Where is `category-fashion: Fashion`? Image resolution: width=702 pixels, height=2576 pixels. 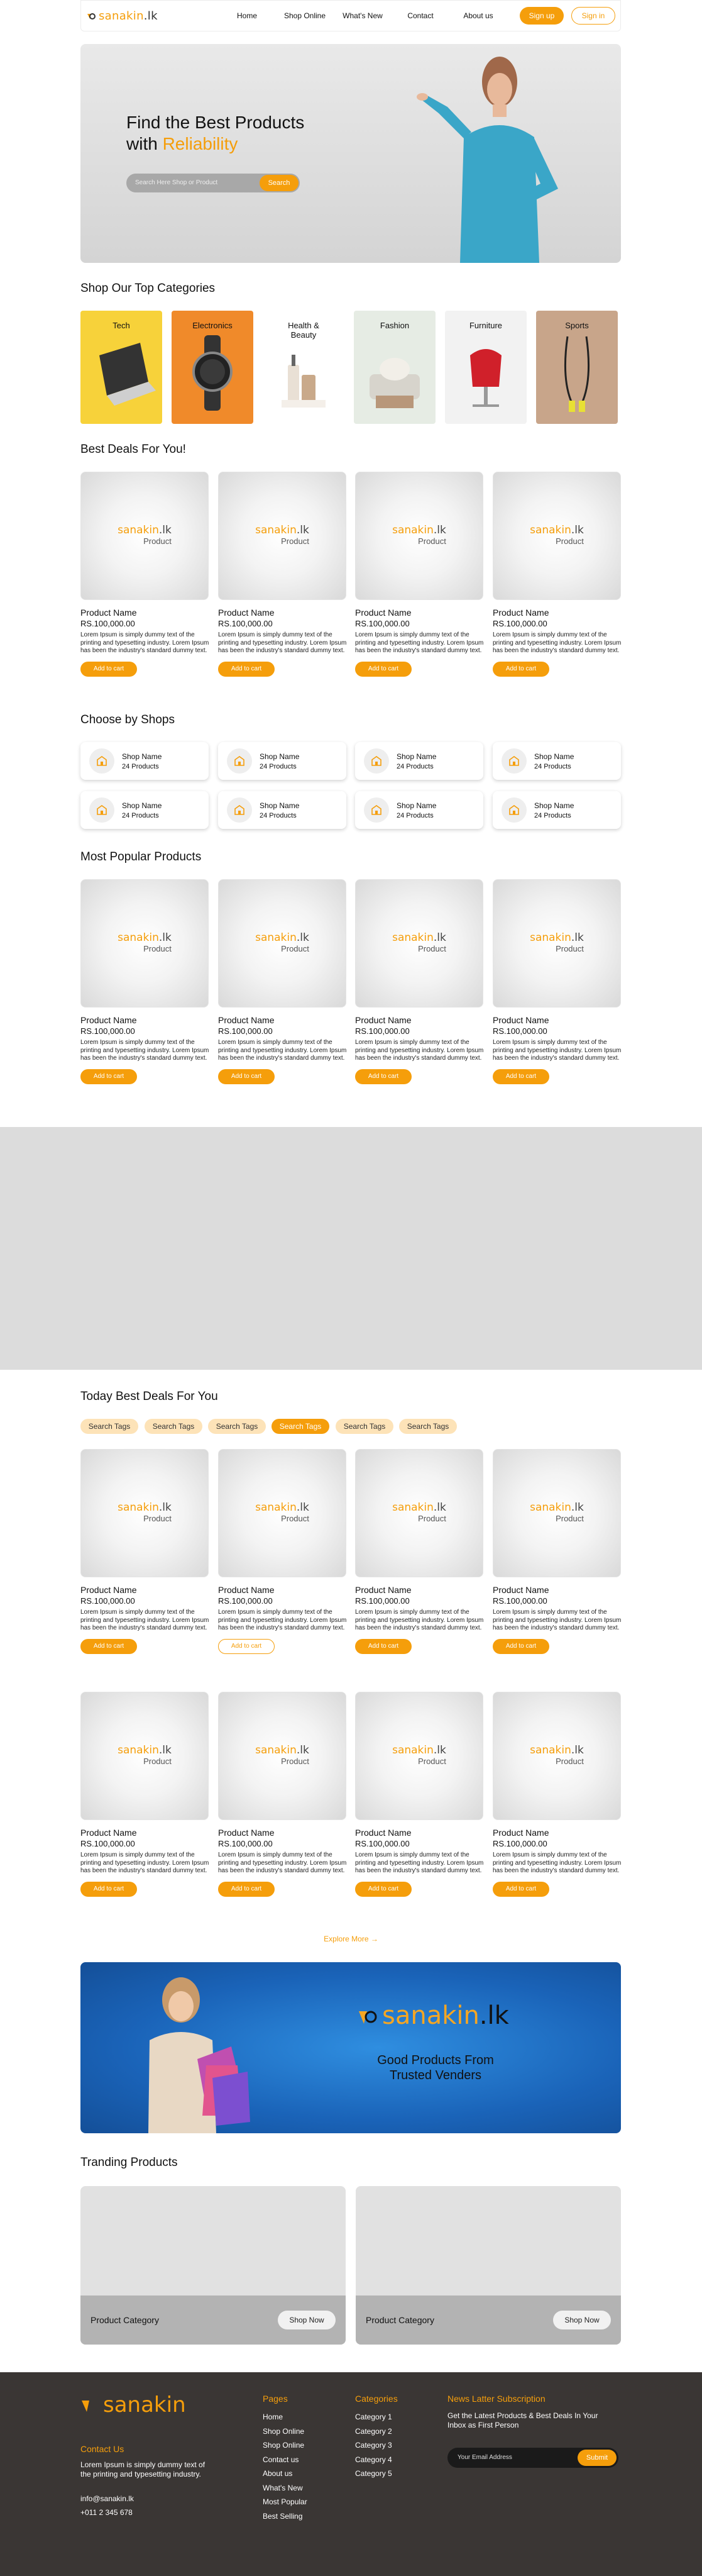
category-fashion: Fashion is located at coordinates (395, 367).